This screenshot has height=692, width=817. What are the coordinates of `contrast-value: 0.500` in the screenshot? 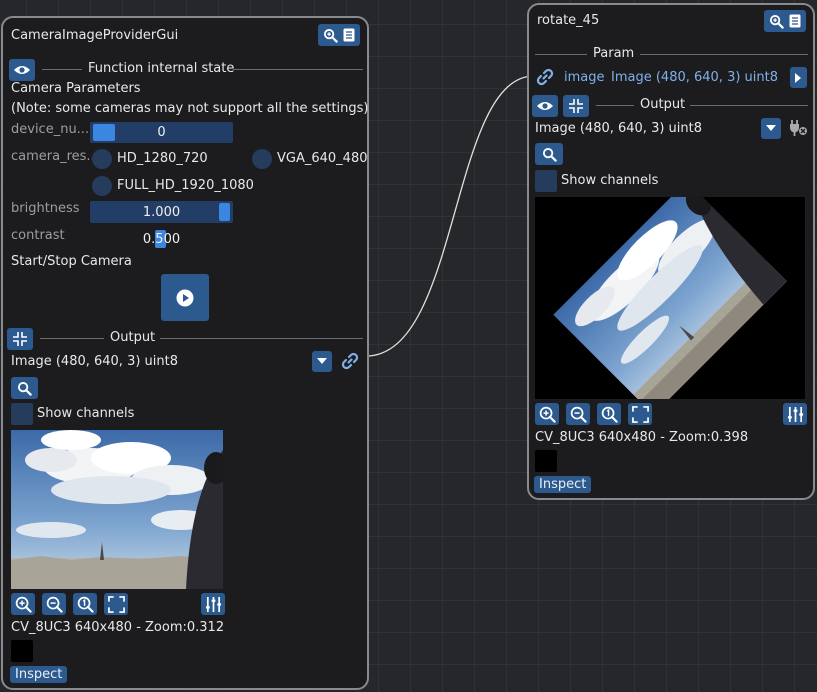 It's located at (161, 239).